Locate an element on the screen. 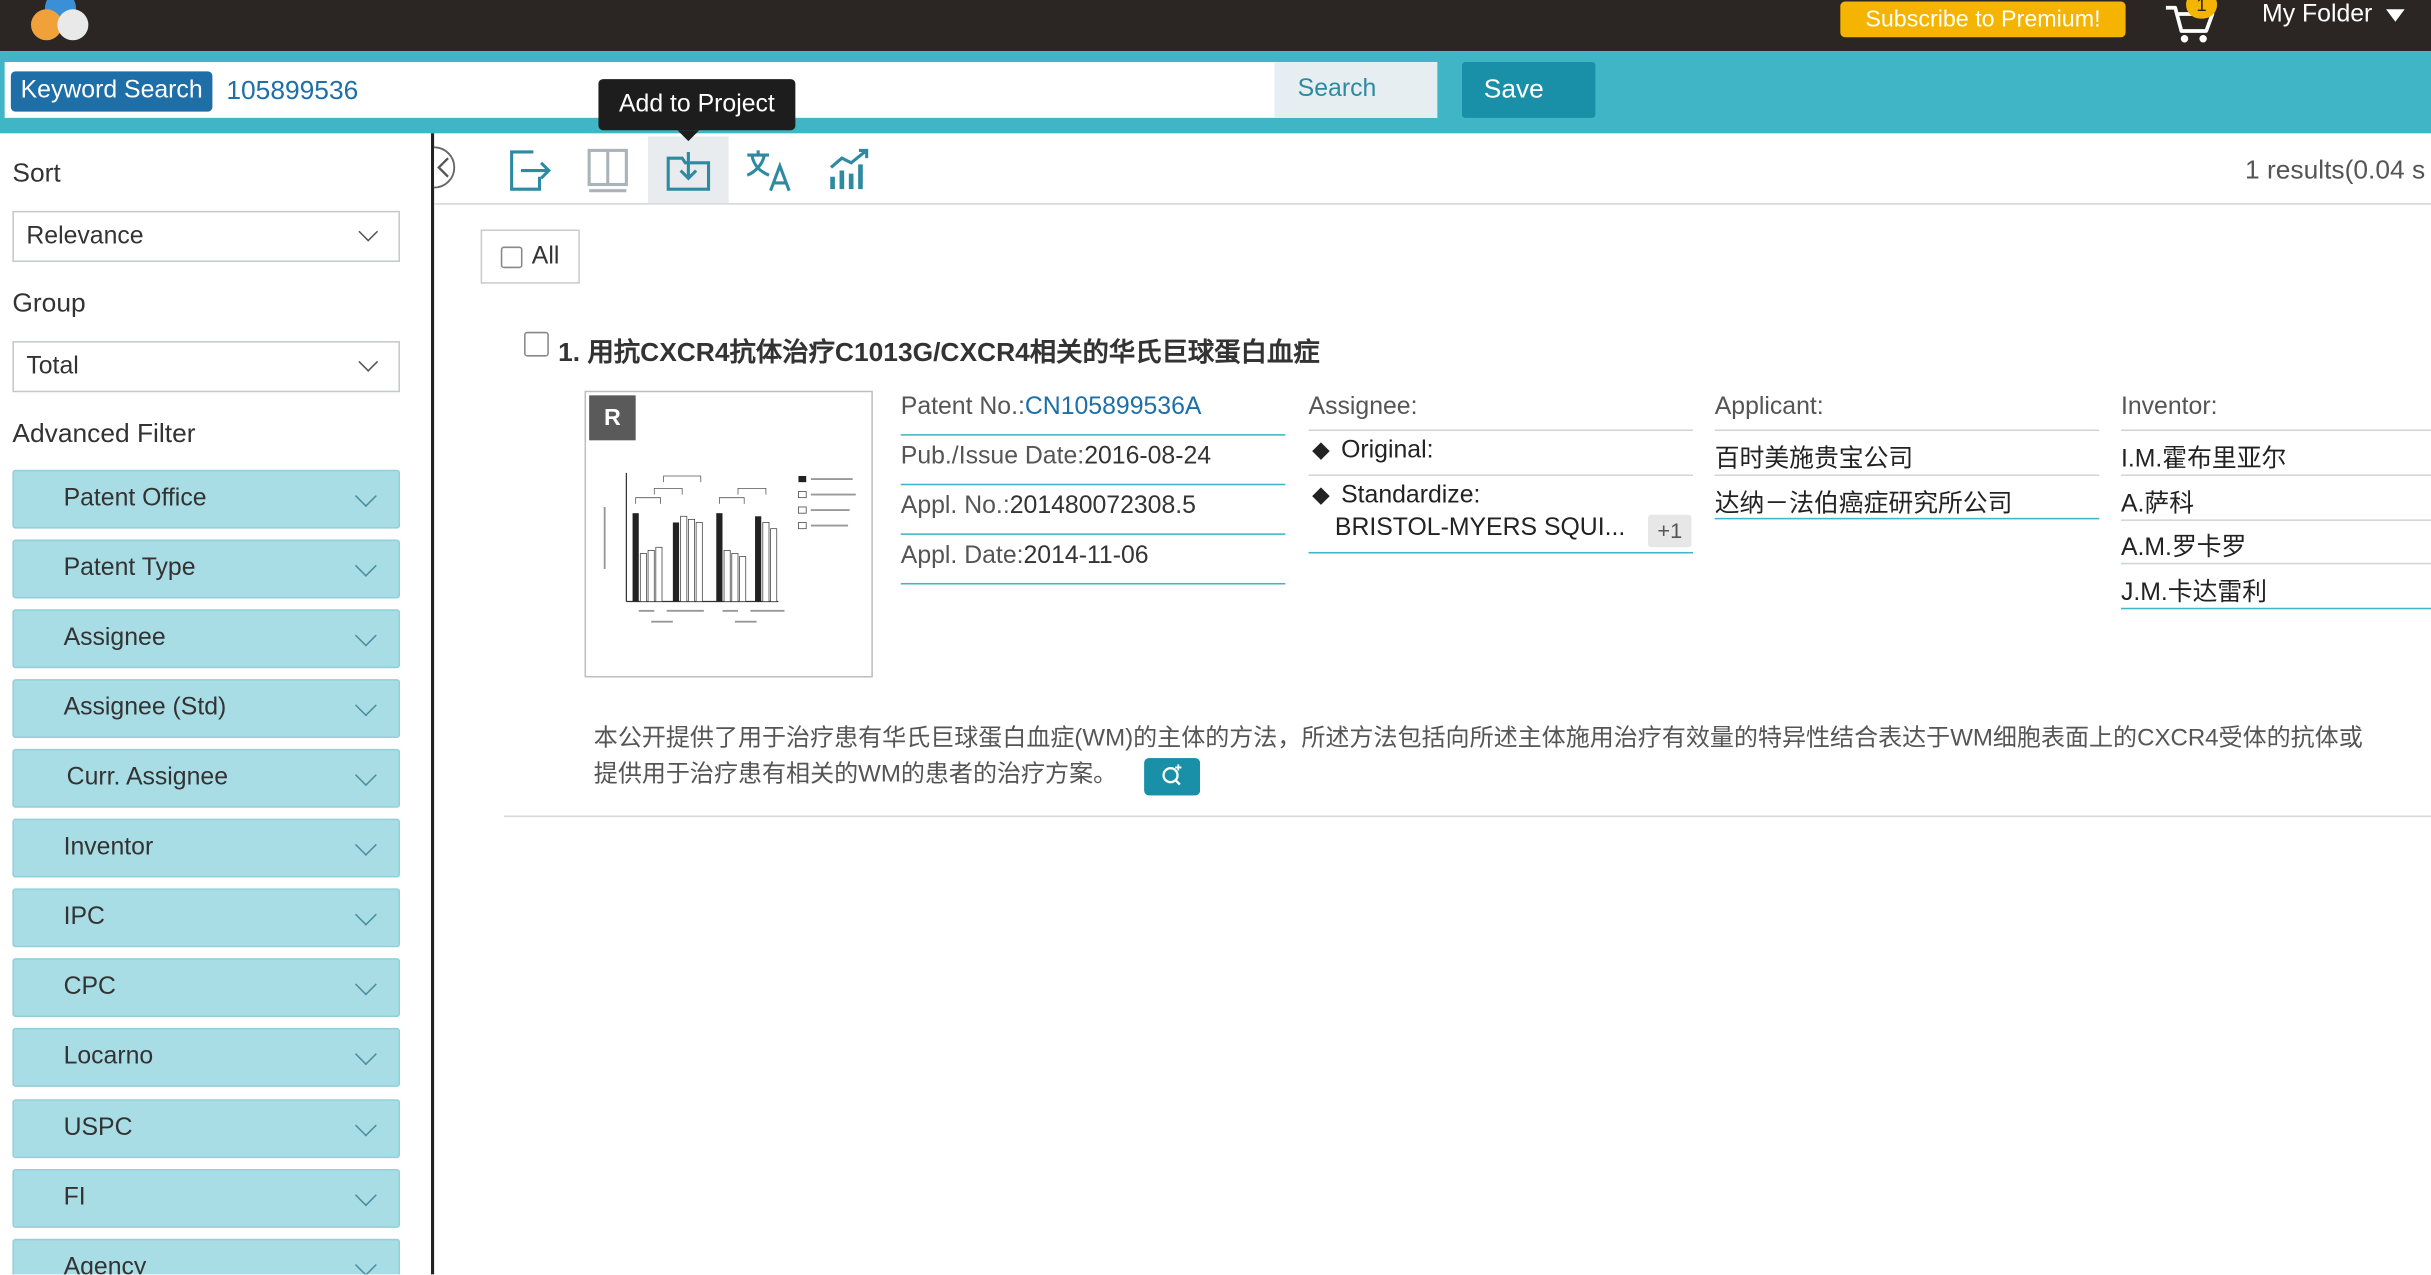  search-button: Search is located at coordinates (1356, 90).